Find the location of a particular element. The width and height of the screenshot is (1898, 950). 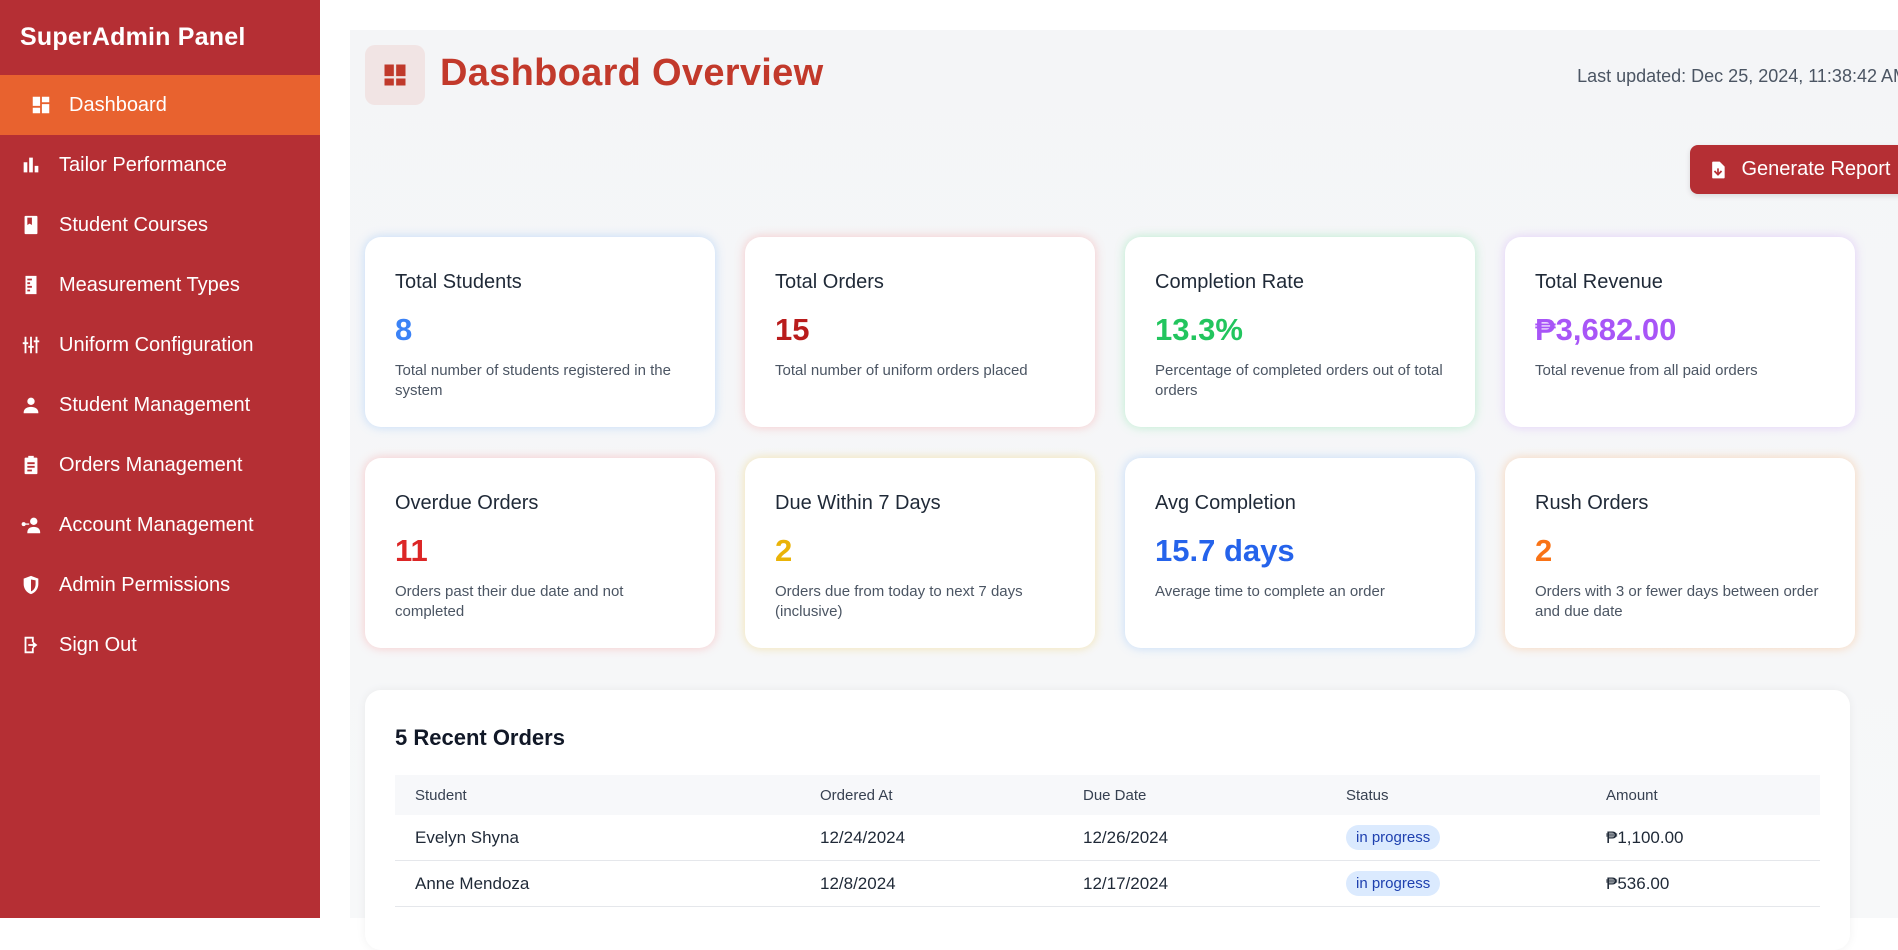

sidebar-item-student-courses: Student Courses is located at coordinates (160, 225).